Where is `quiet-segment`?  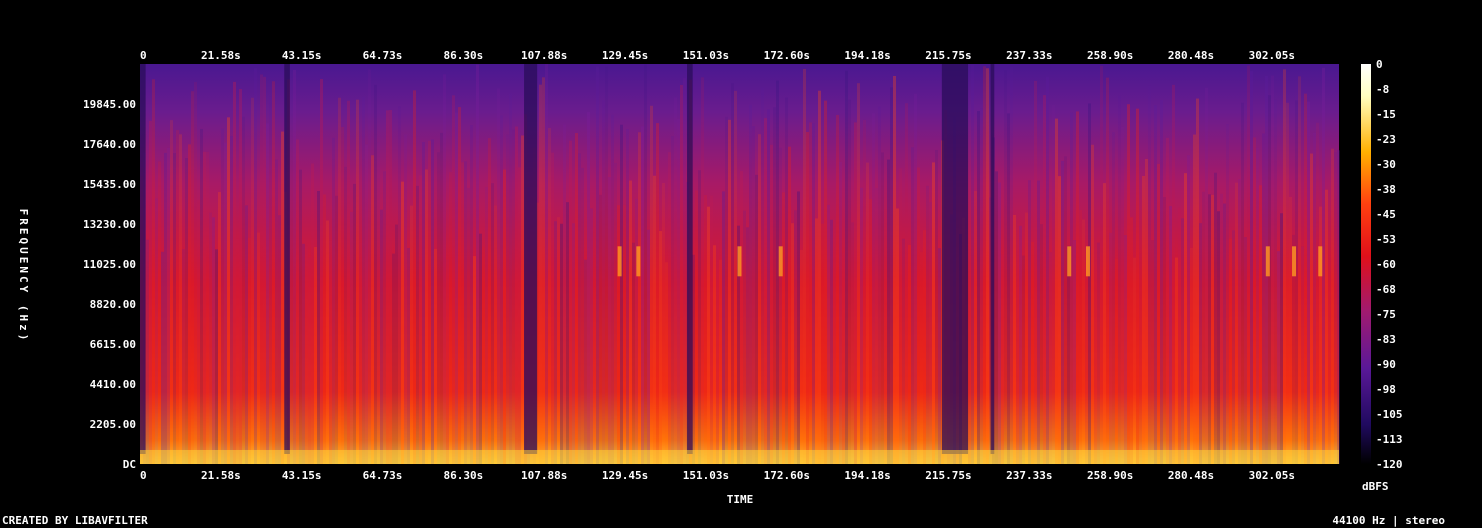
quiet-segment is located at coordinates (955, 259).